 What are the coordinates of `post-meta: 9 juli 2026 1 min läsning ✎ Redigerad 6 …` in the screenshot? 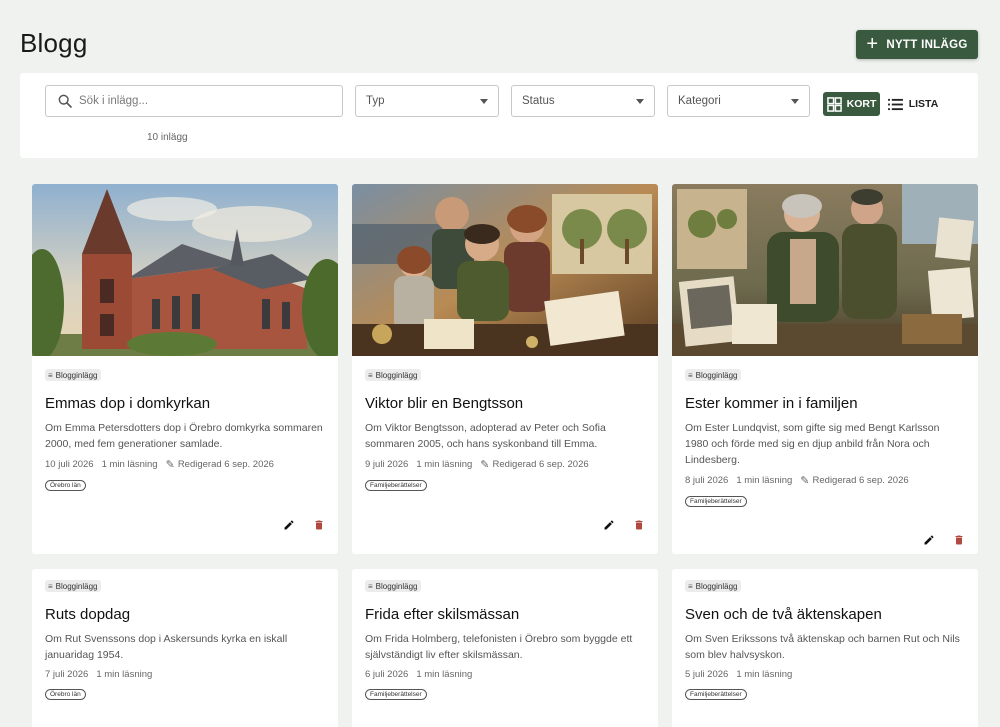 It's located at (505, 464).